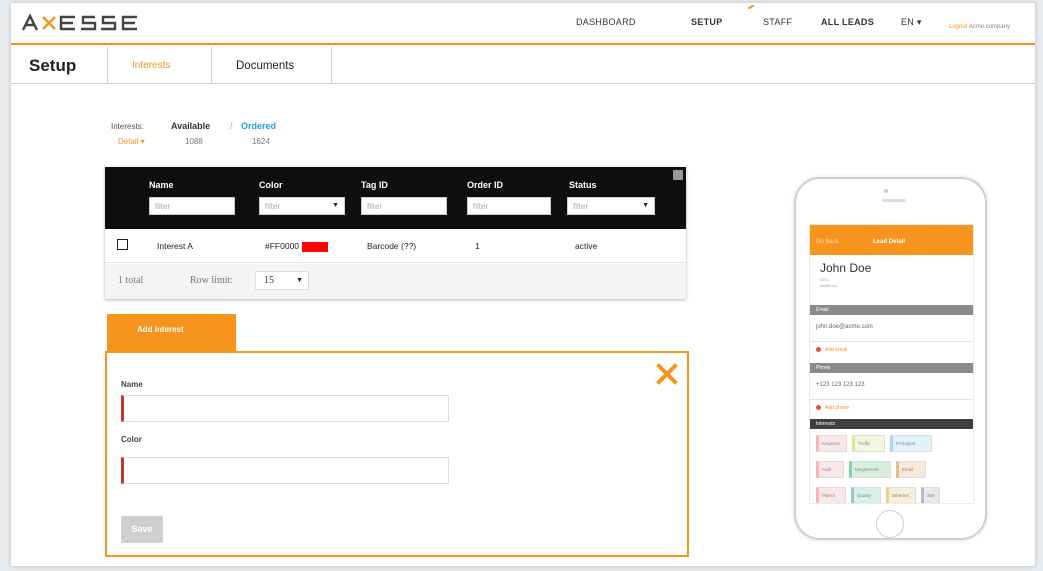 Image resolution: width=1043 pixels, height=571 pixels. What do you see at coordinates (829, 285) in the screenshot?
I see `contact-company: Acme Inc.` at bounding box center [829, 285].